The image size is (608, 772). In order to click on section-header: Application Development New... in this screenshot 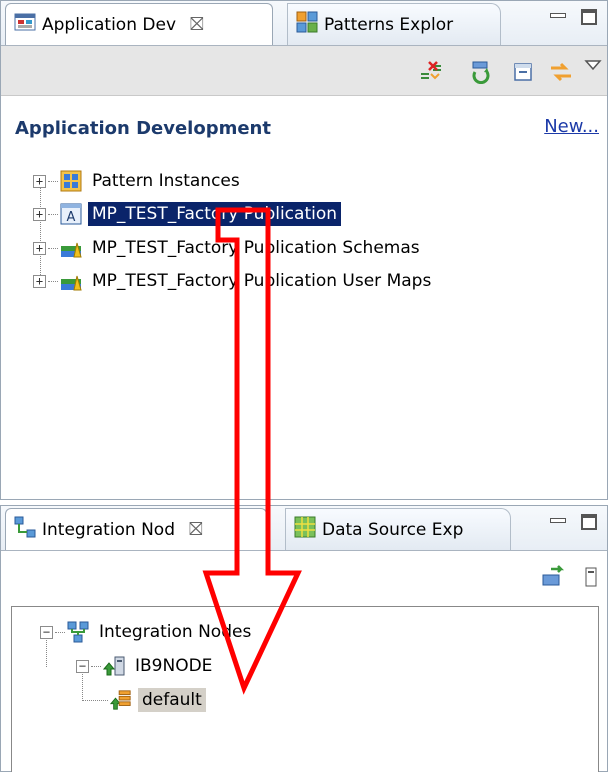, I will do `click(304, 124)`.